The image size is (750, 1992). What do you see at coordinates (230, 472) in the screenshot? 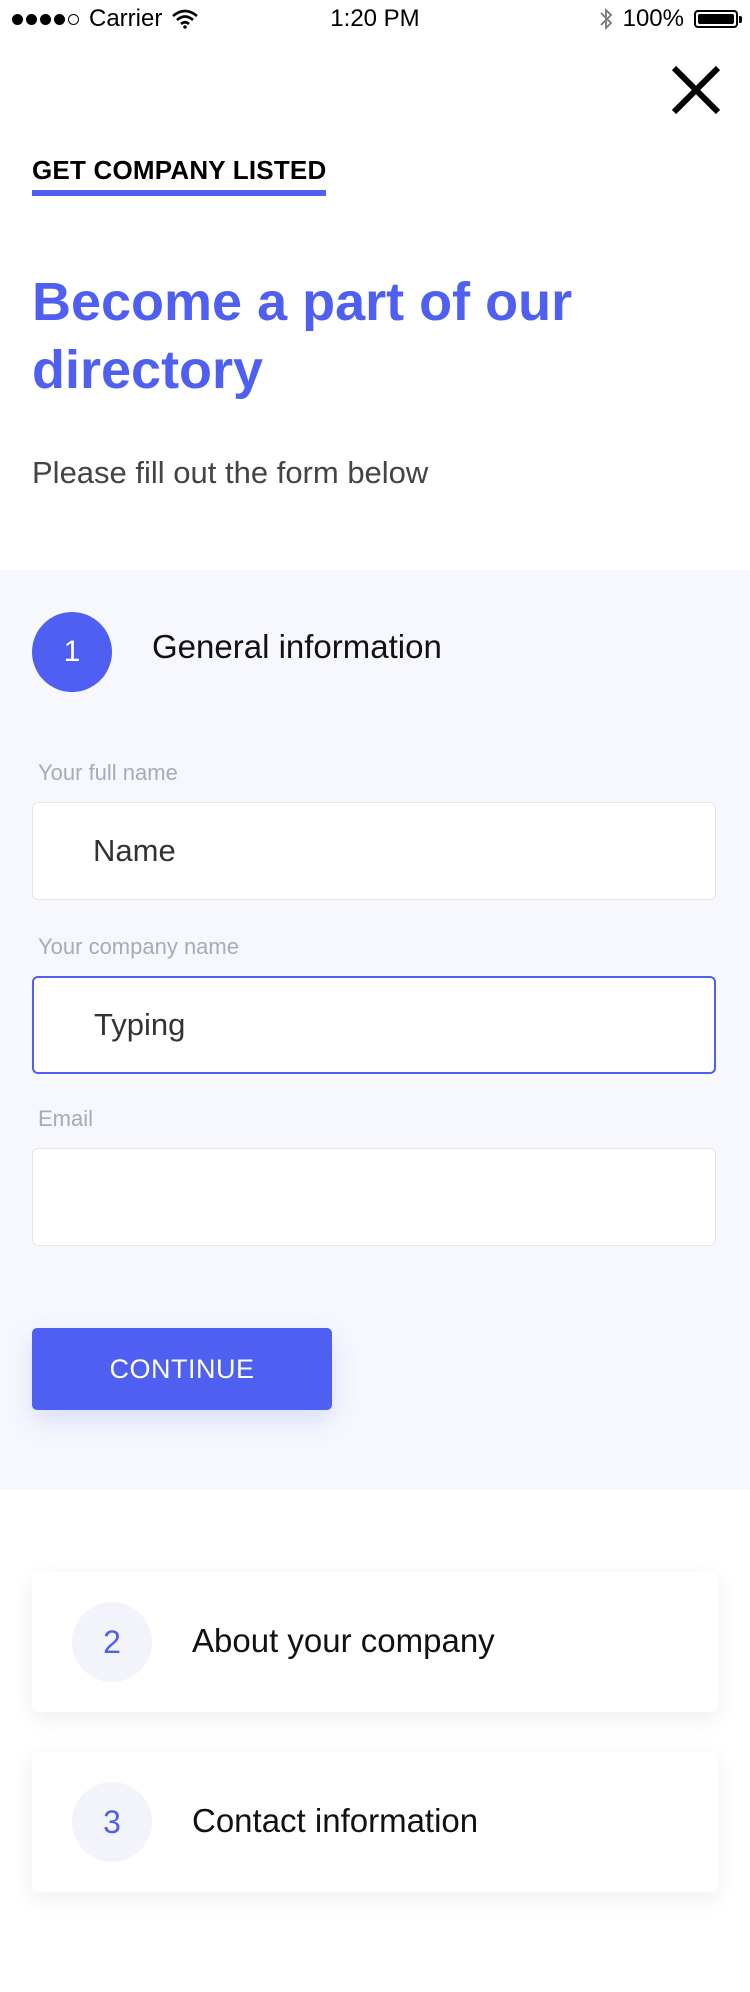
I see `page-subhead: Please fill out the form below` at bounding box center [230, 472].